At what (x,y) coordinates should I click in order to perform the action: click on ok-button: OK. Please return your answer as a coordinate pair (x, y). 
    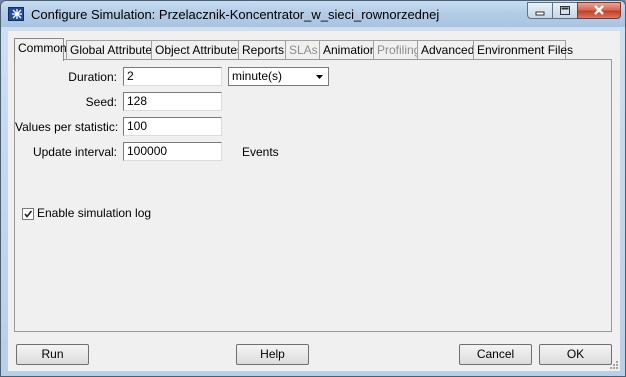
    Looking at the image, I should click on (575, 354).